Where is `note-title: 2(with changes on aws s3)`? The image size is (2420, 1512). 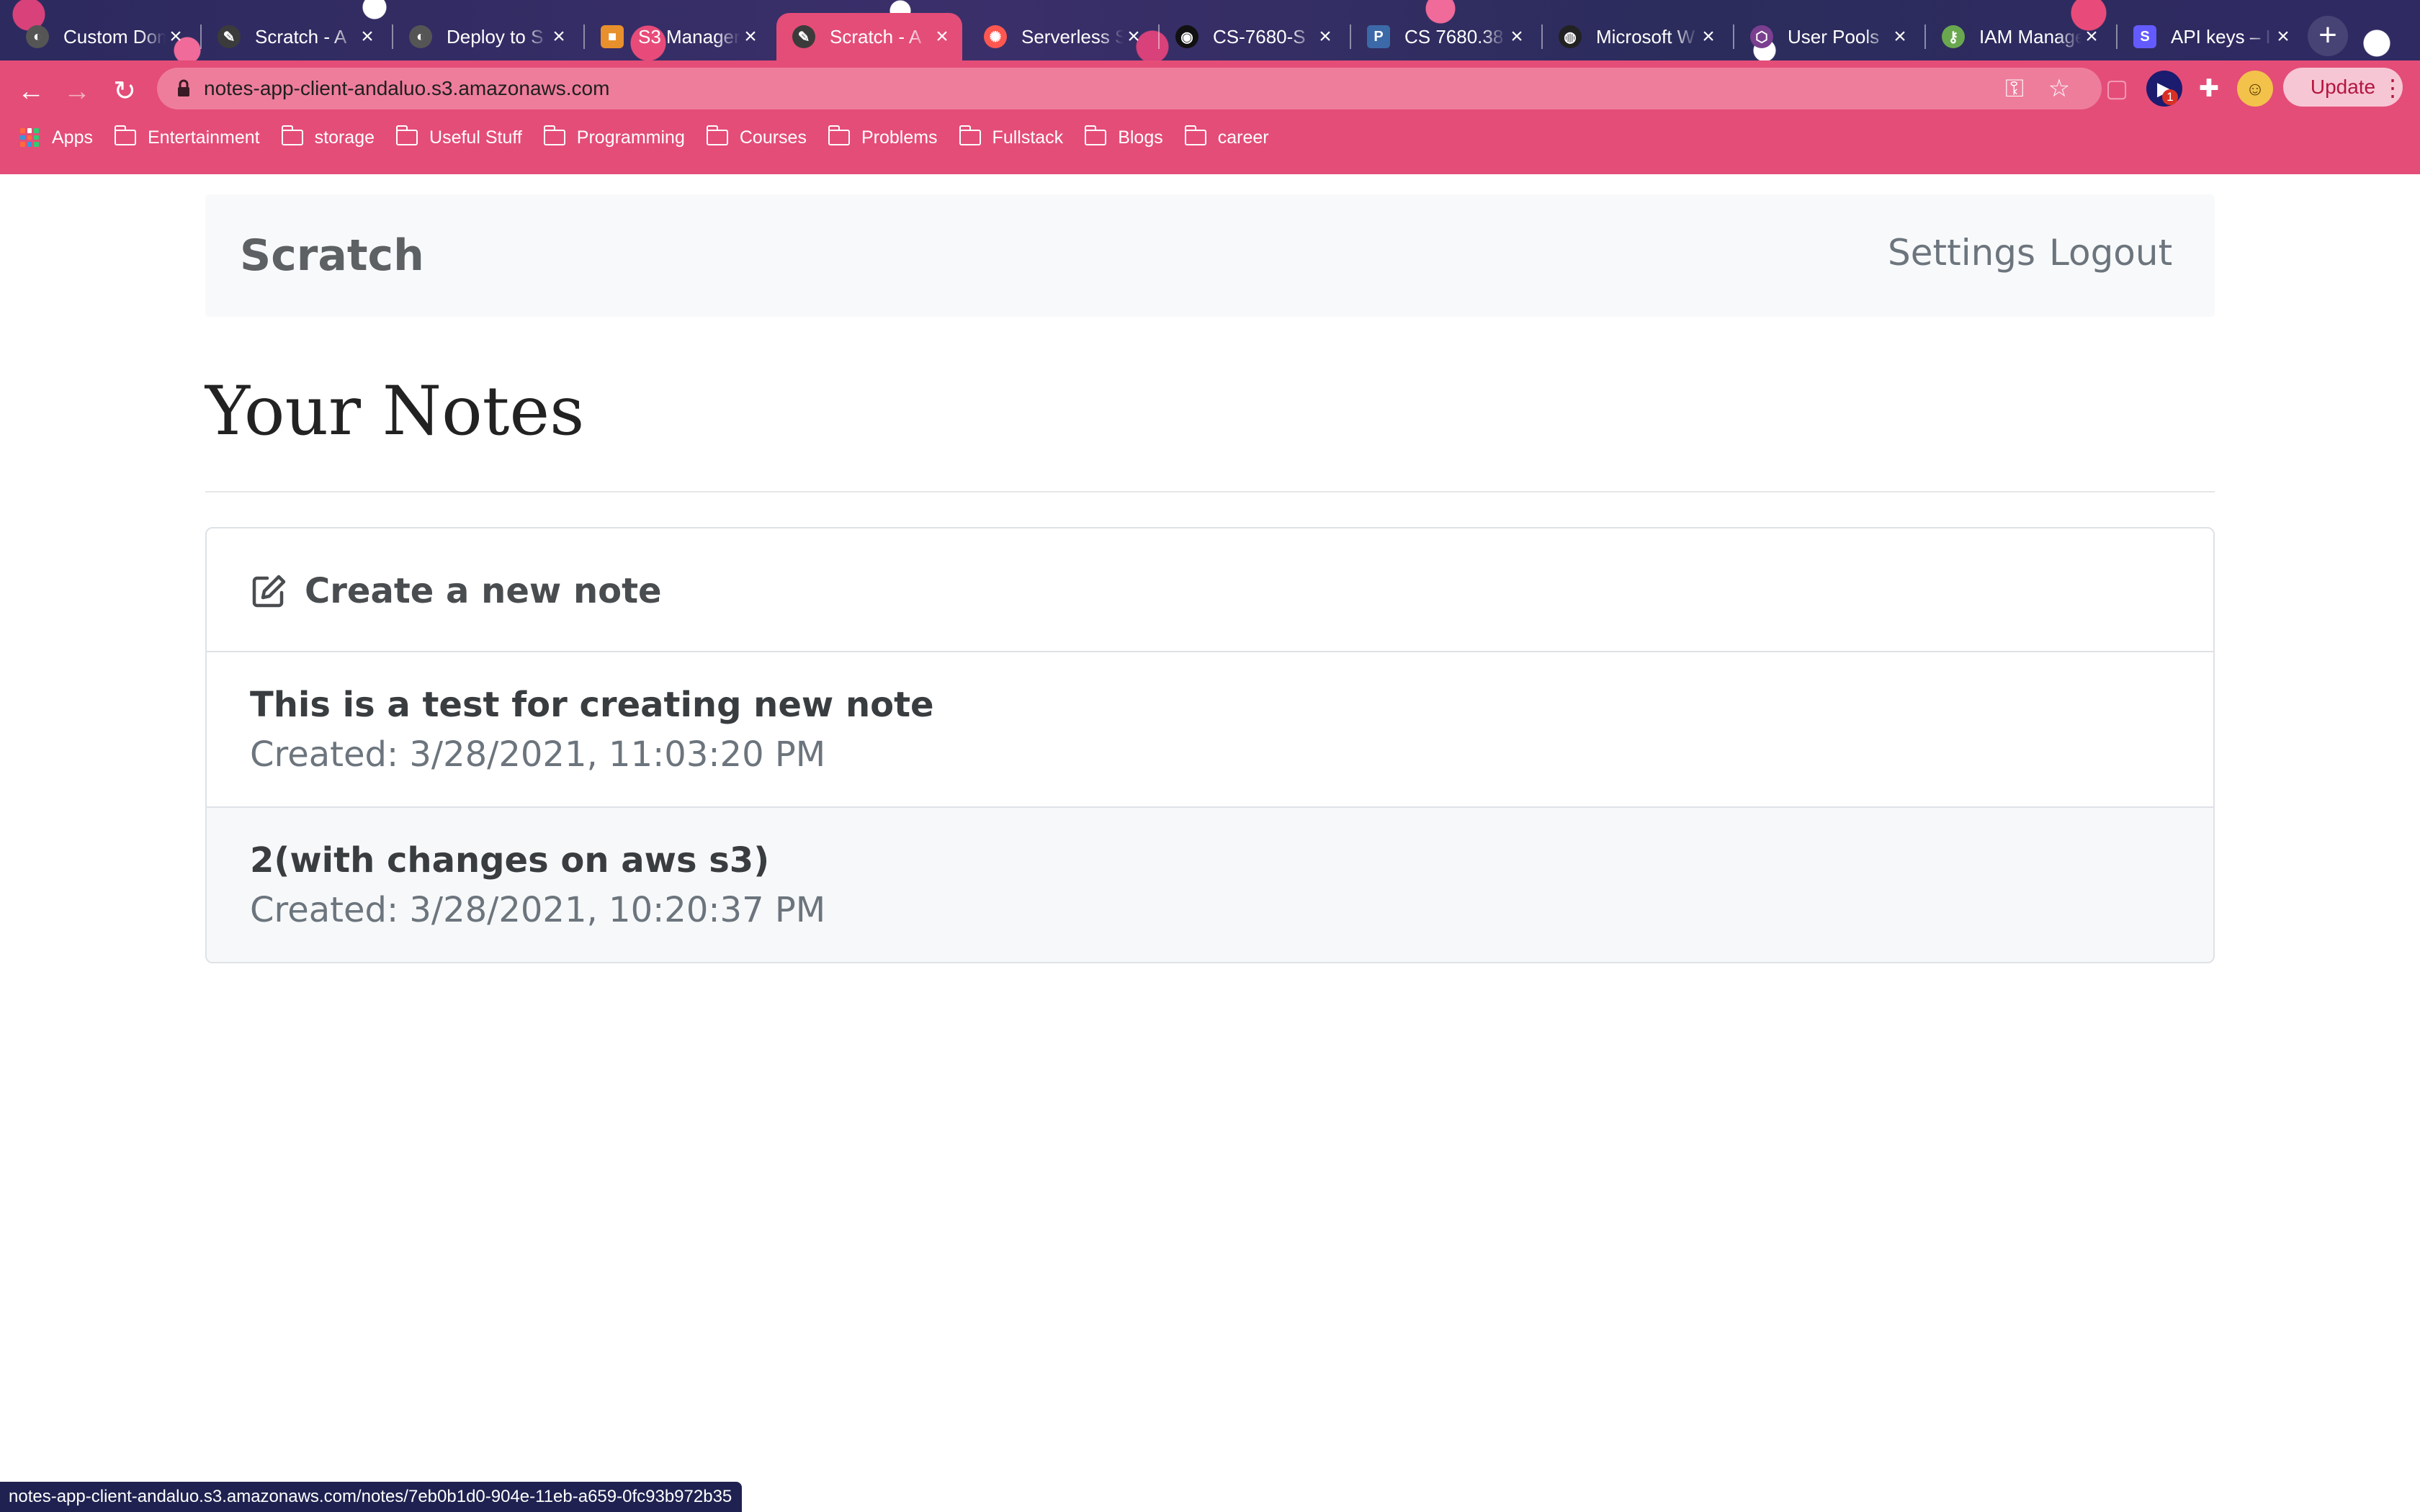 note-title: 2(with changes on aws s3) is located at coordinates (510, 860).